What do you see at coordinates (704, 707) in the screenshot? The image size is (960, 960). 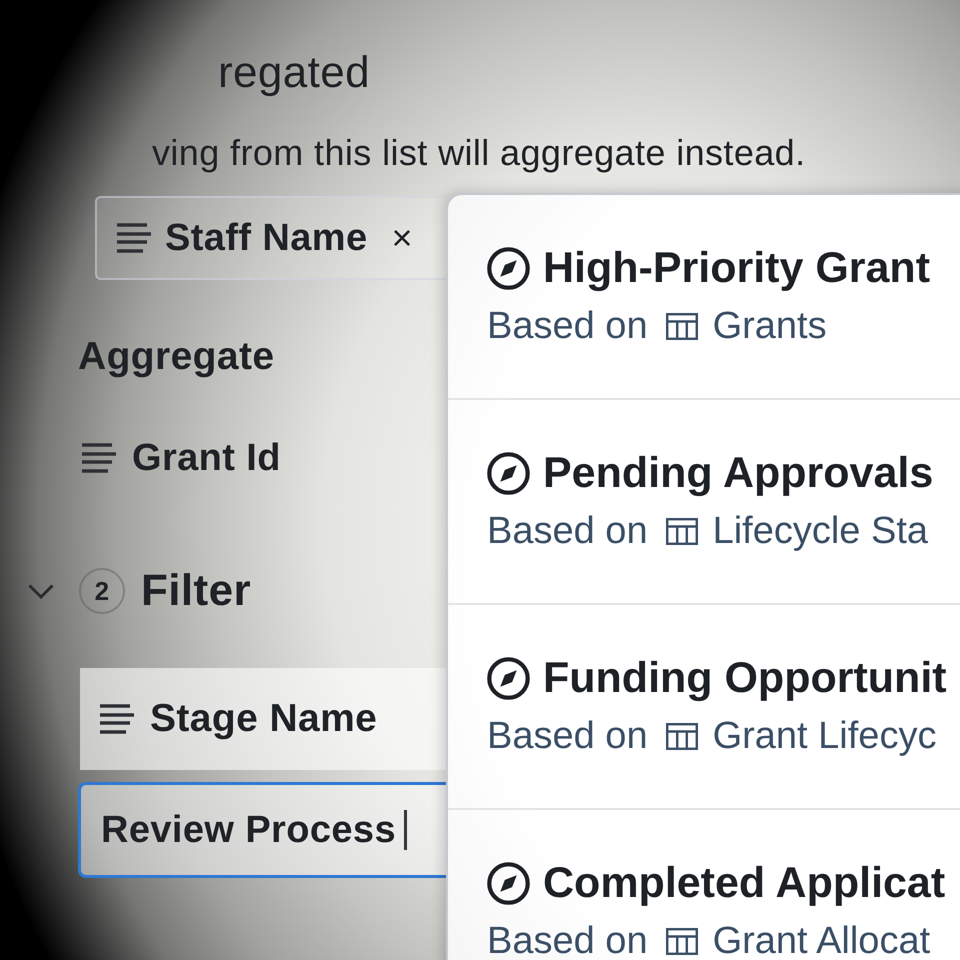 I see `menu-item: Funding Opportunit Based on Grant Lifecyc` at bounding box center [704, 707].